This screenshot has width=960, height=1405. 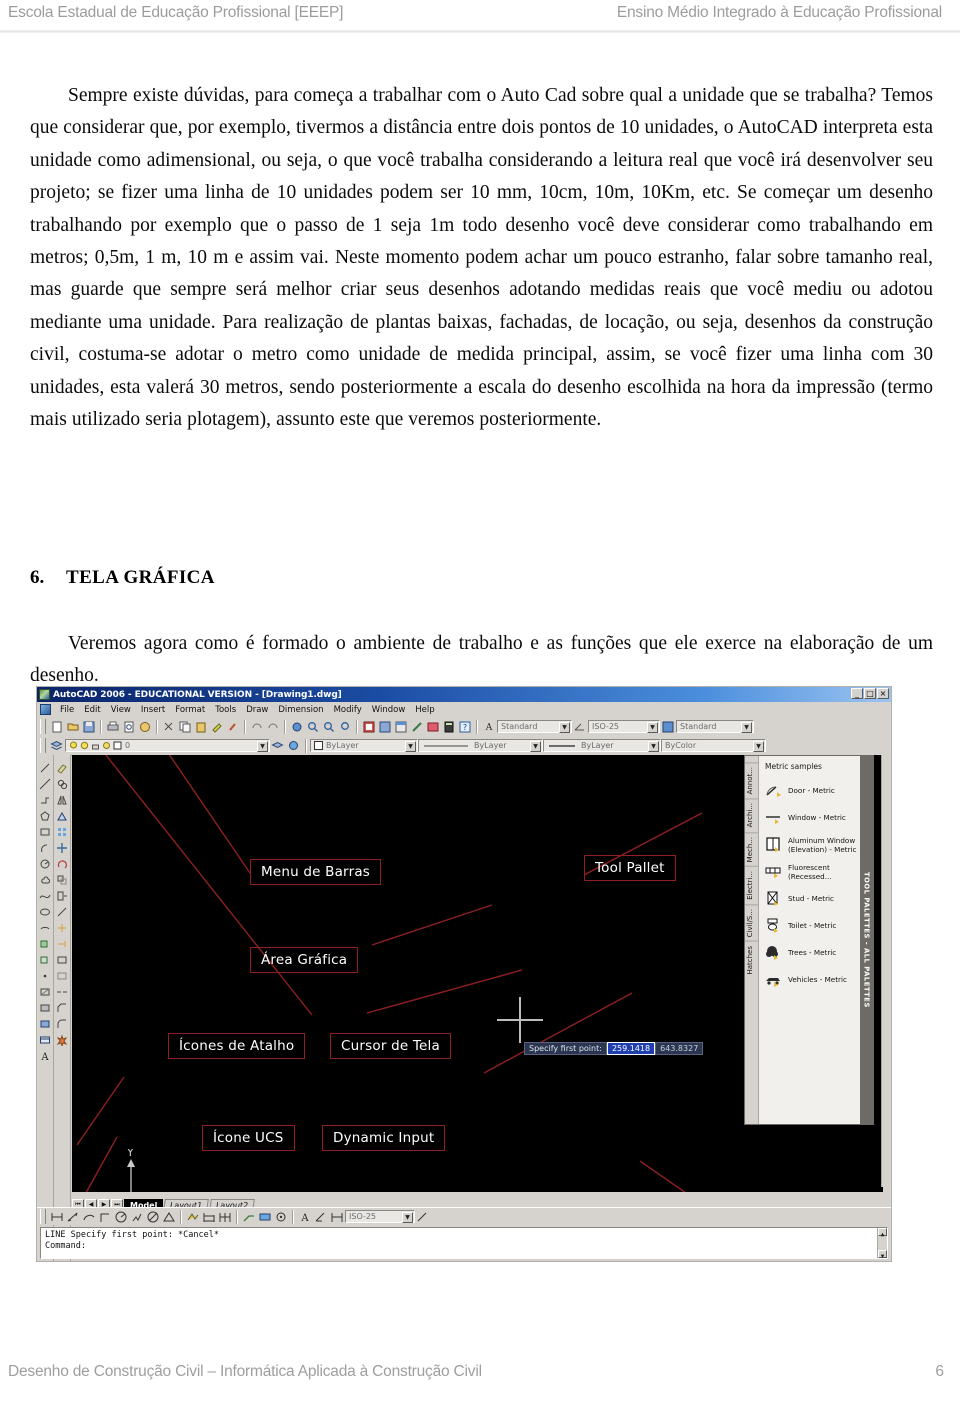 I want to click on menu-item-help: Help, so click(x=424, y=710).